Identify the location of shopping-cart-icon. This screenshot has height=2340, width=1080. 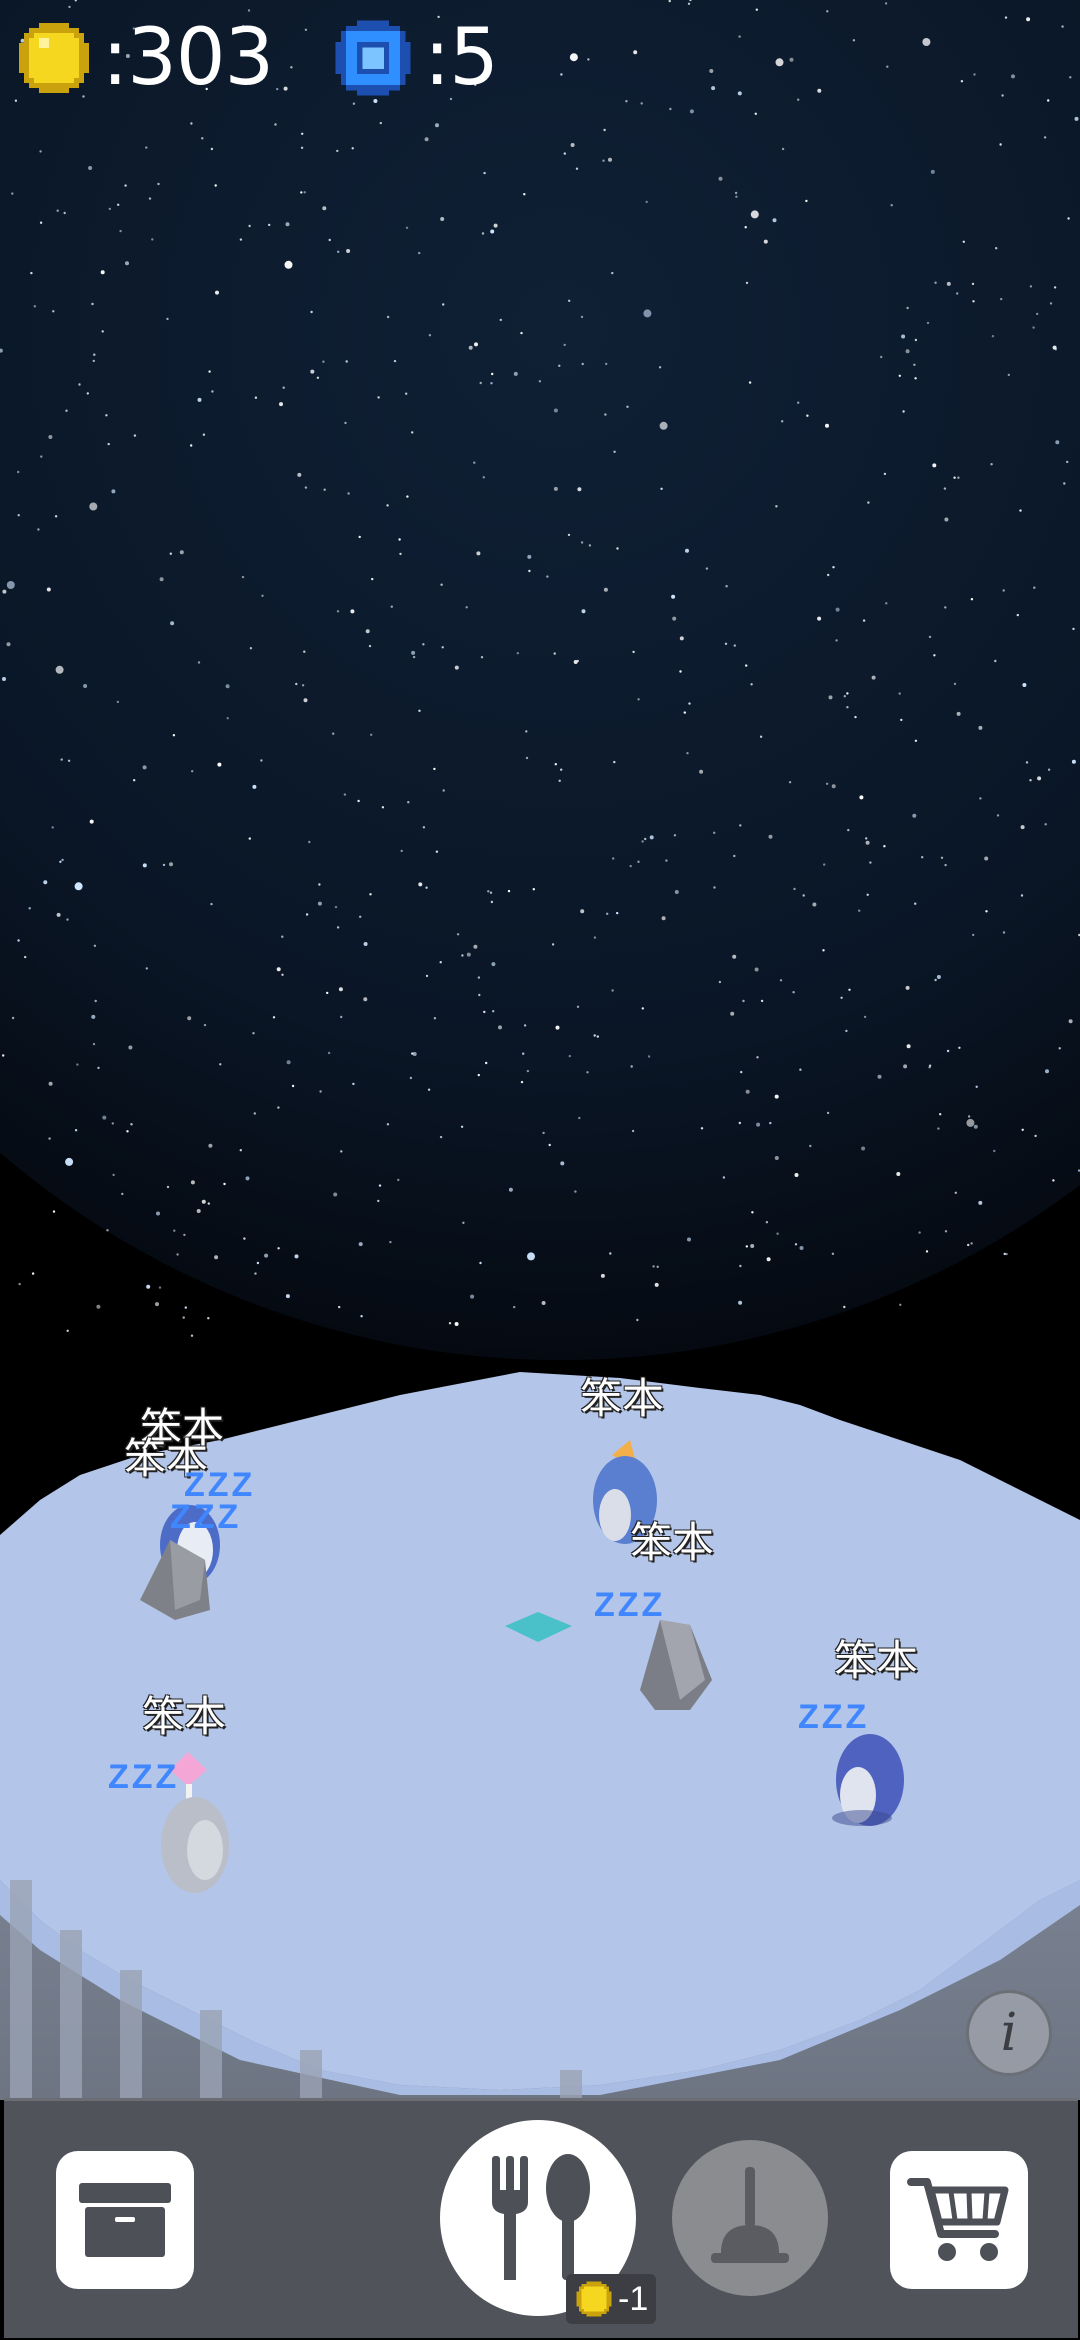
(958, 2219).